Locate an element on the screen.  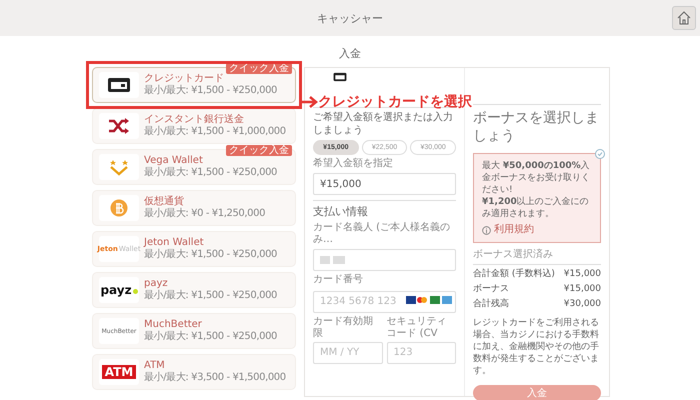
method-name: MuchBetter is located at coordinates (173, 324).